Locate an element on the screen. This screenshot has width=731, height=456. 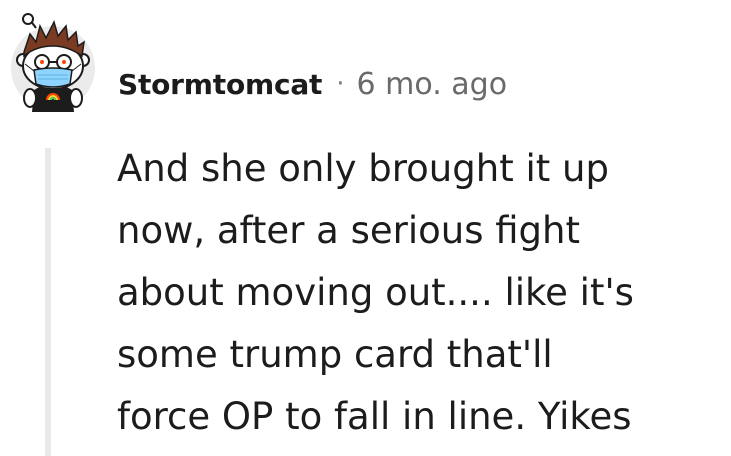
comment-body-line: about moving out.... like it's is located at coordinates (375, 292).